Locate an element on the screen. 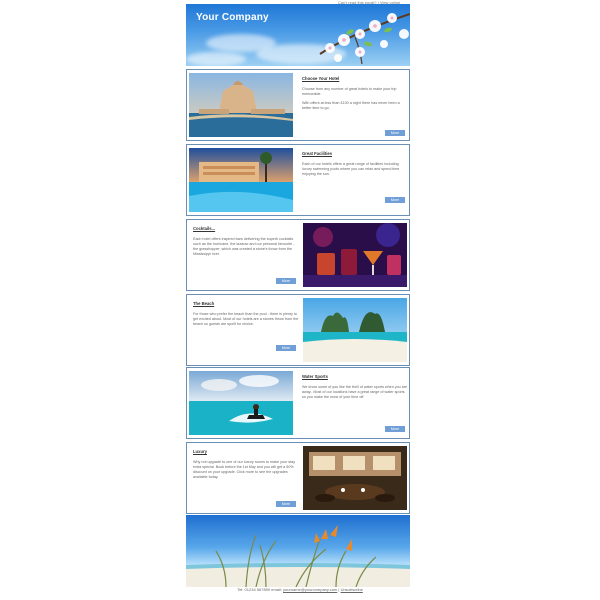 The width and height of the screenshot is (600, 600). footer-tel: Tel: 01234 567890 is located at coordinates (254, 589).